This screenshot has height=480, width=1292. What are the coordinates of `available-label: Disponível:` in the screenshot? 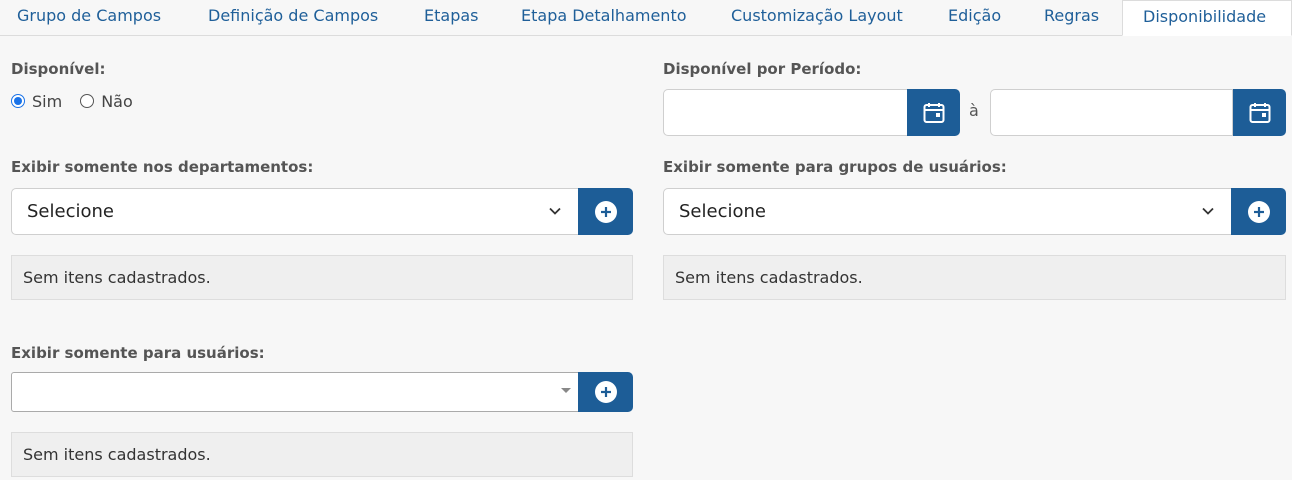 It's located at (58, 69).